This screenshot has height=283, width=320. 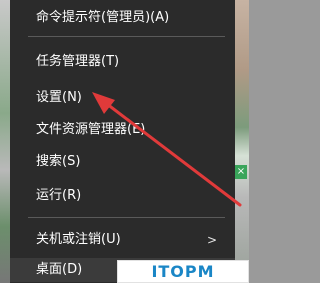 What do you see at coordinates (122, 162) in the screenshot?
I see `menu-item-search: 搜索(S)` at bounding box center [122, 162].